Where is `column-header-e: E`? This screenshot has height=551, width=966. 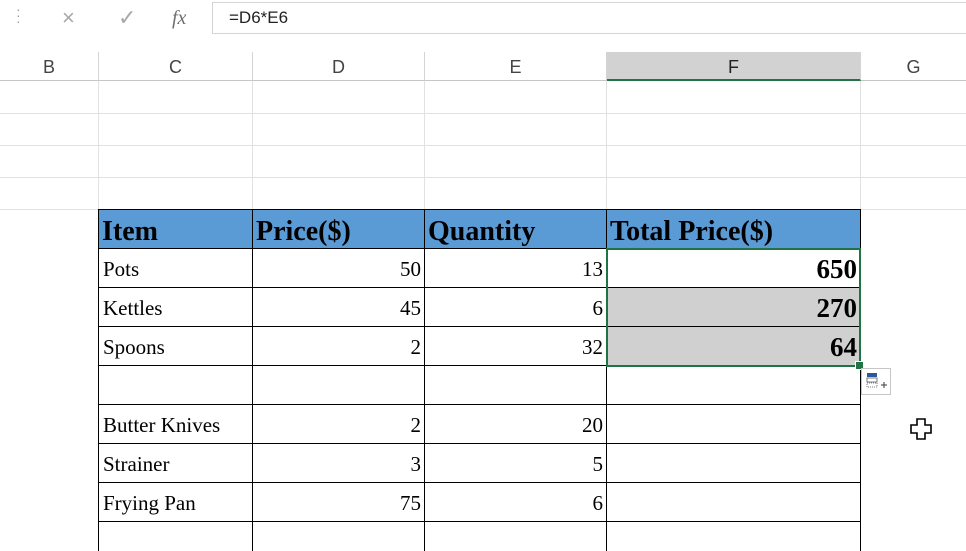 column-header-e: E is located at coordinates (516, 66).